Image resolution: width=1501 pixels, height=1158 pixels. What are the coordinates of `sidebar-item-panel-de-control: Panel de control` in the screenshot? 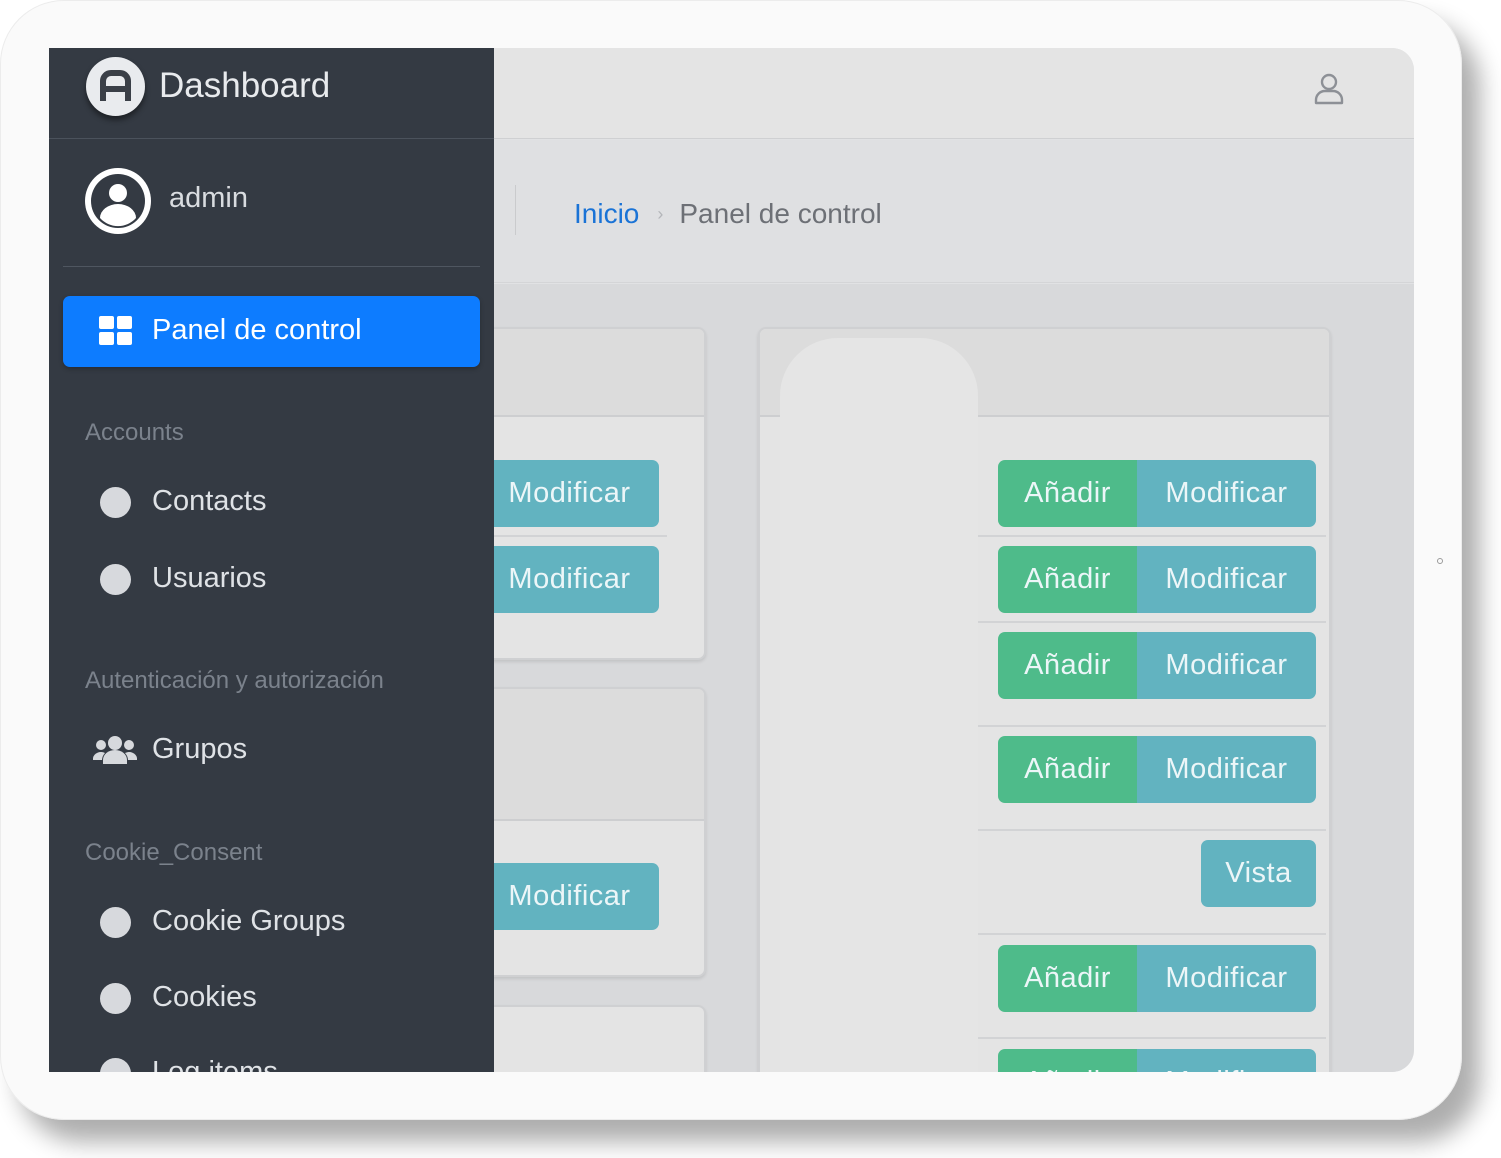 It's located at (271, 331).